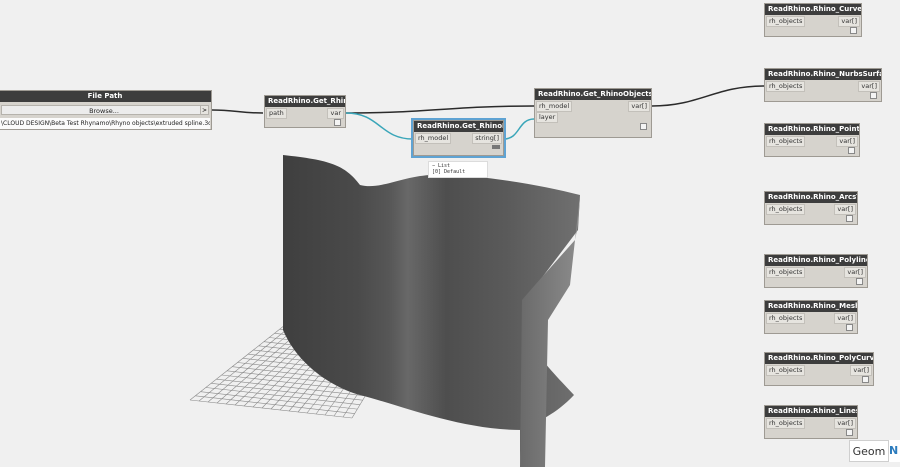  What do you see at coordinates (379, 126) in the screenshot?
I see `wire-rhinofile-to-rhinolayers` at bounding box center [379, 126].